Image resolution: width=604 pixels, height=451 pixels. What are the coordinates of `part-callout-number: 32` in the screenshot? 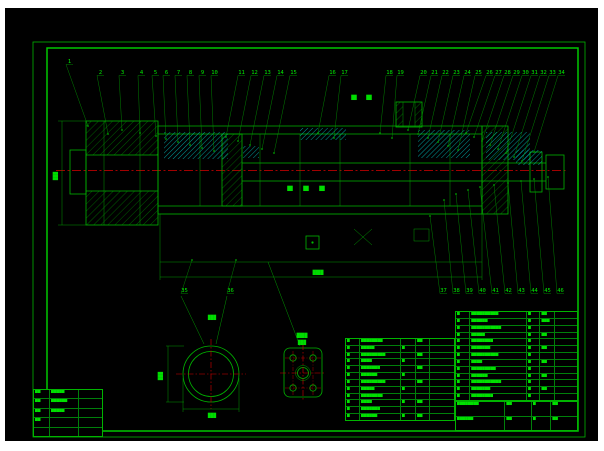 It's located at (543, 73).